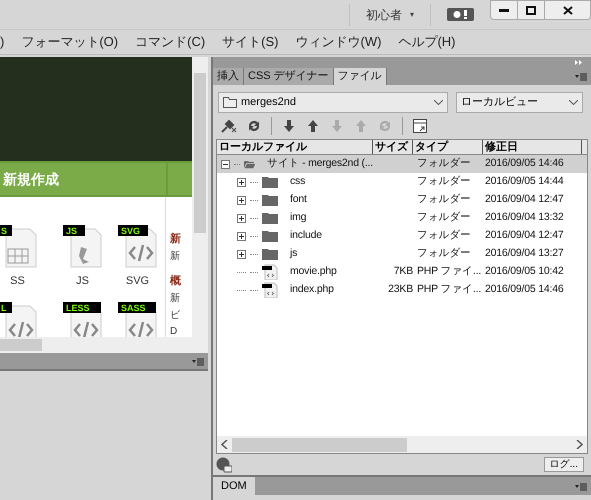 Image resolution: width=591 pixels, height=500 pixels. I want to click on file-row: index.php 23KB PHP ファイ... 2016/09/05 14:46, so click(402, 290).